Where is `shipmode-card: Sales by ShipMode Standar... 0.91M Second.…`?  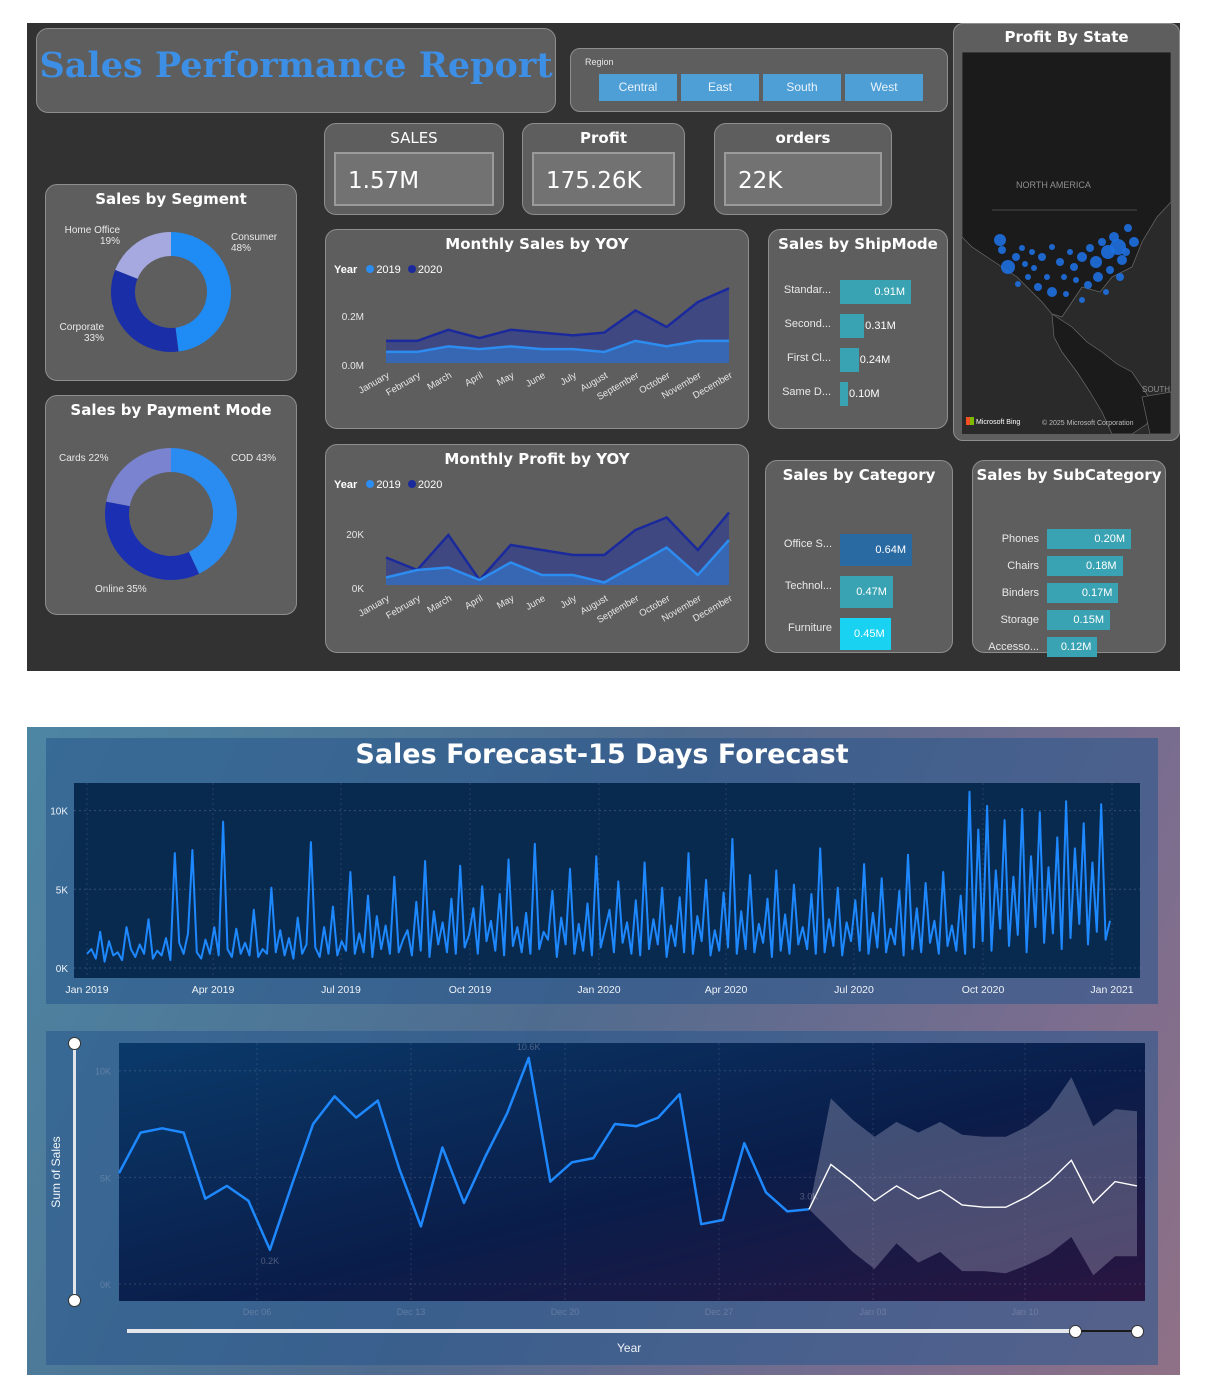 shipmode-card: Sales by ShipMode Standar... 0.91M Second.… is located at coordinates (858, 329).